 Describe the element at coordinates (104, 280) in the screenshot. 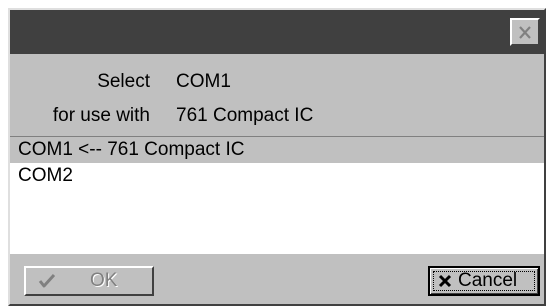

I see `ok-button-label: OK` at that location.